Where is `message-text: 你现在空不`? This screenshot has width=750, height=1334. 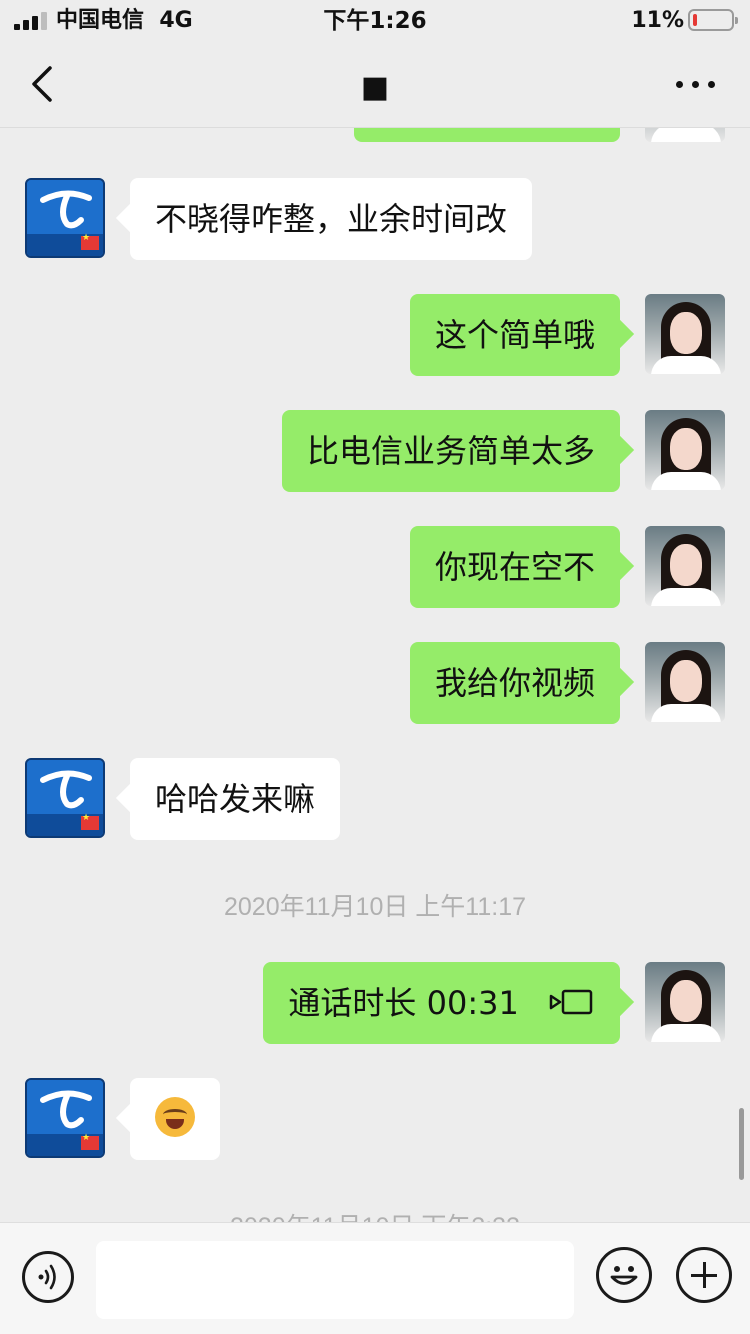
message-text: 你现在空不 is located at coordinates (514, 567).